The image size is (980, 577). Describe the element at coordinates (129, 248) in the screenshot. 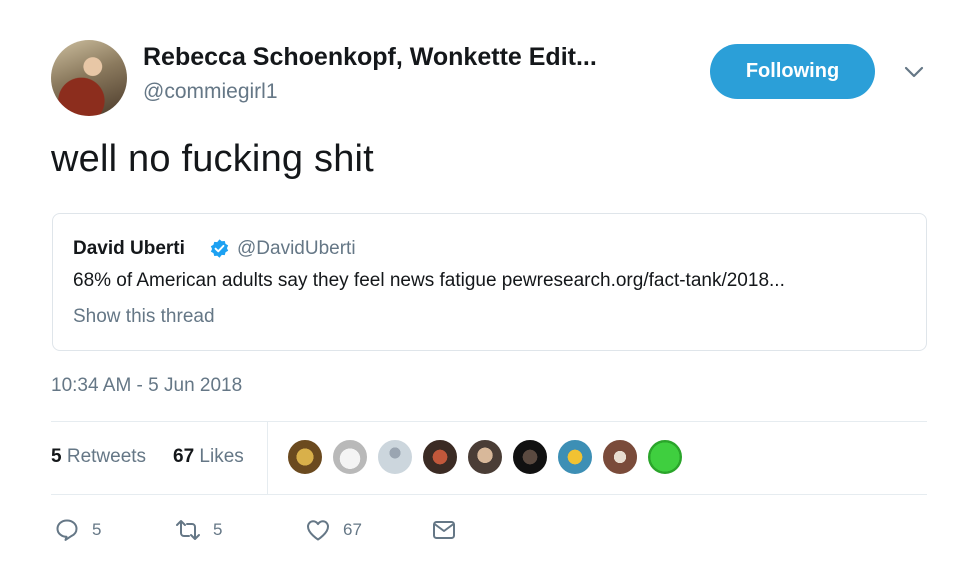

I see `quoted-author-name: David Uberti` at that location.